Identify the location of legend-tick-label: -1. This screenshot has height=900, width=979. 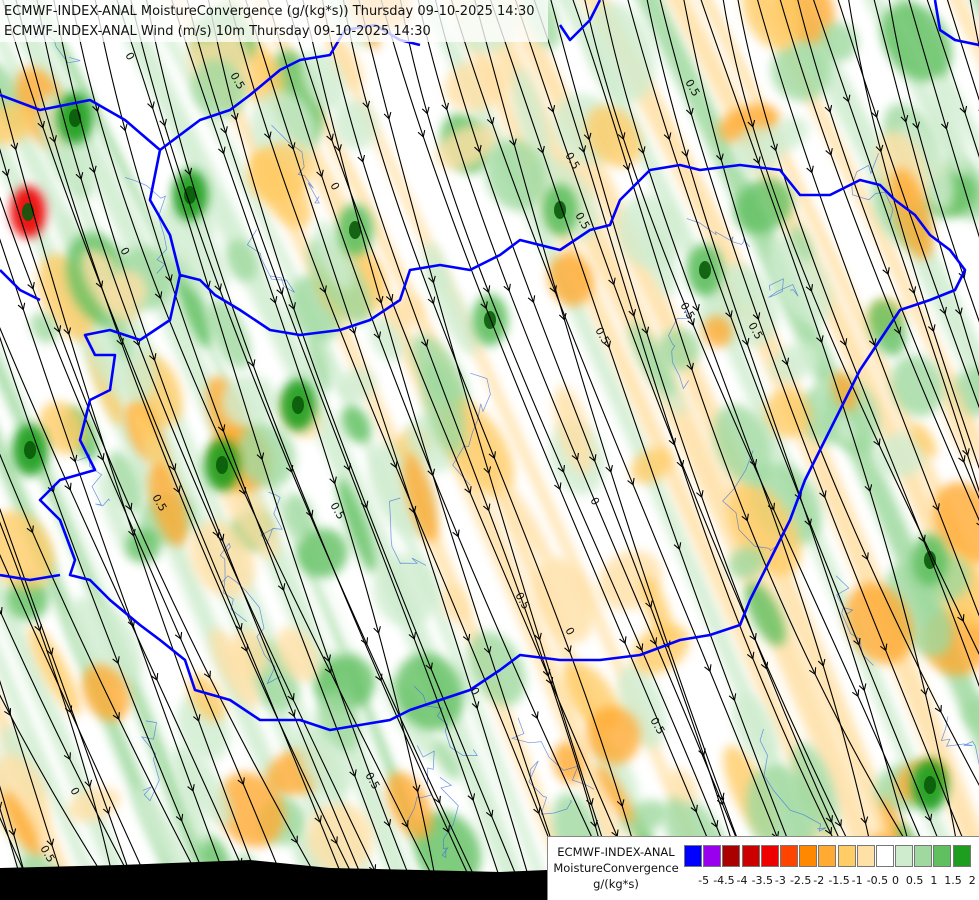
(857, 880).